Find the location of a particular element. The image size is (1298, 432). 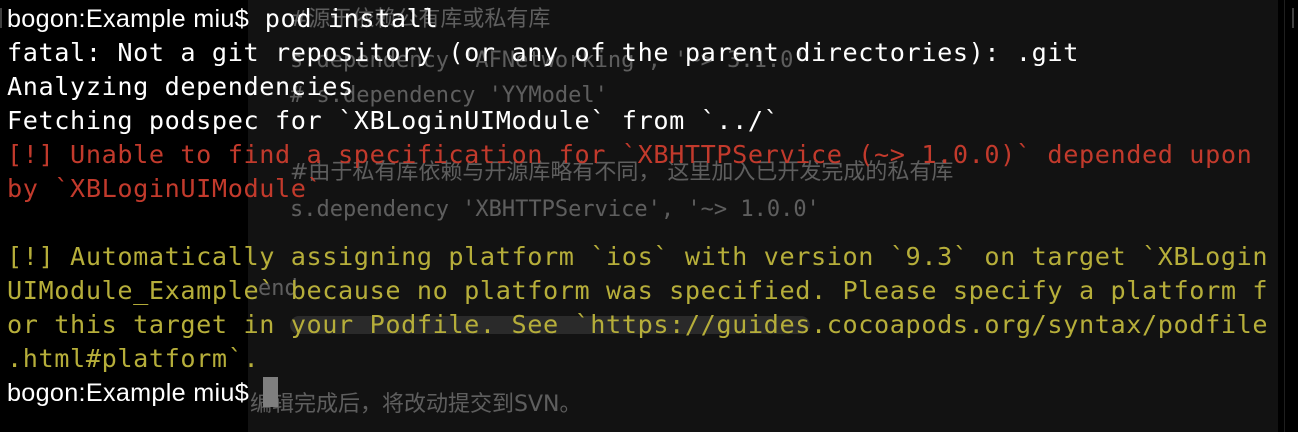

error-line: by `XBLoginUIModule` is located at coordinates (165, 188).